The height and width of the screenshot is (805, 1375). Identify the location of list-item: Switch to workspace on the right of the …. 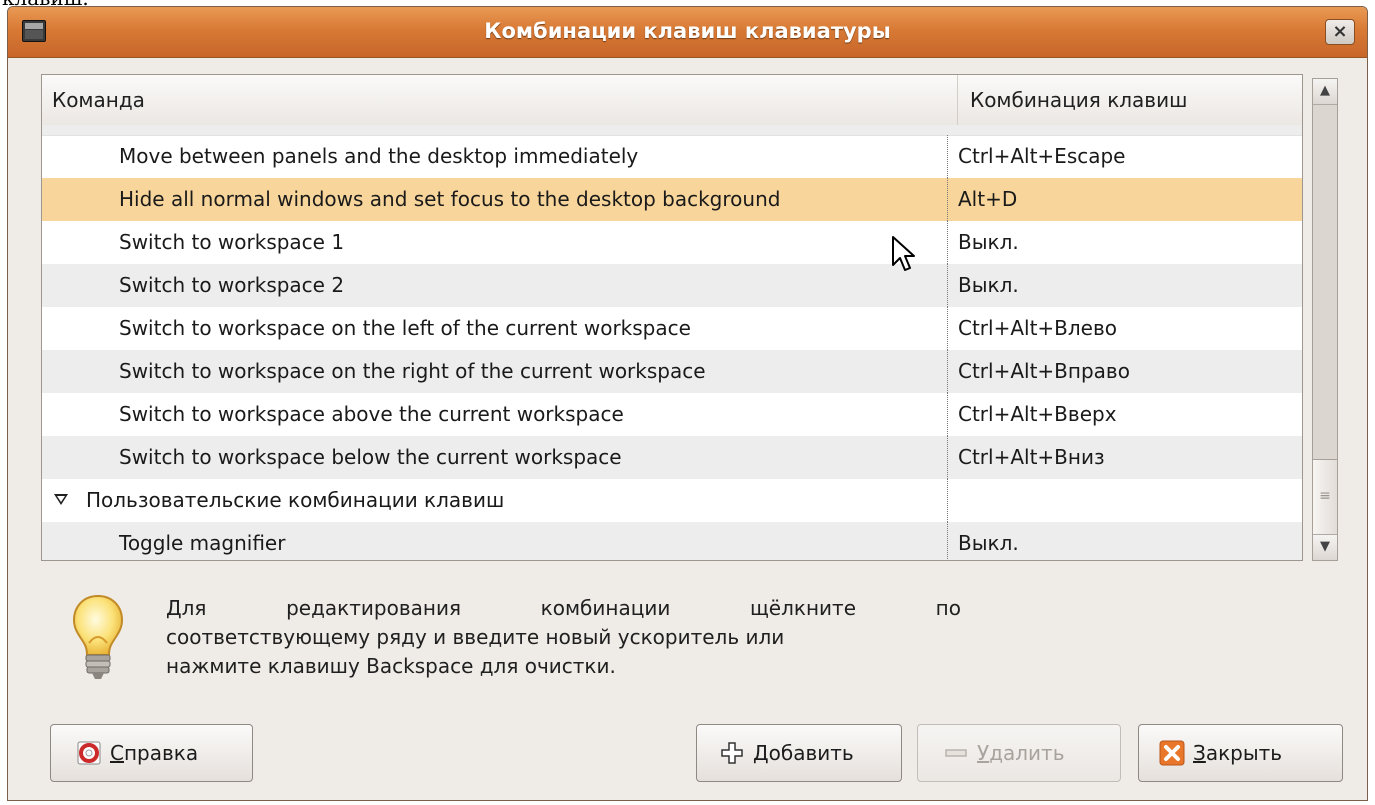
(672, 371).